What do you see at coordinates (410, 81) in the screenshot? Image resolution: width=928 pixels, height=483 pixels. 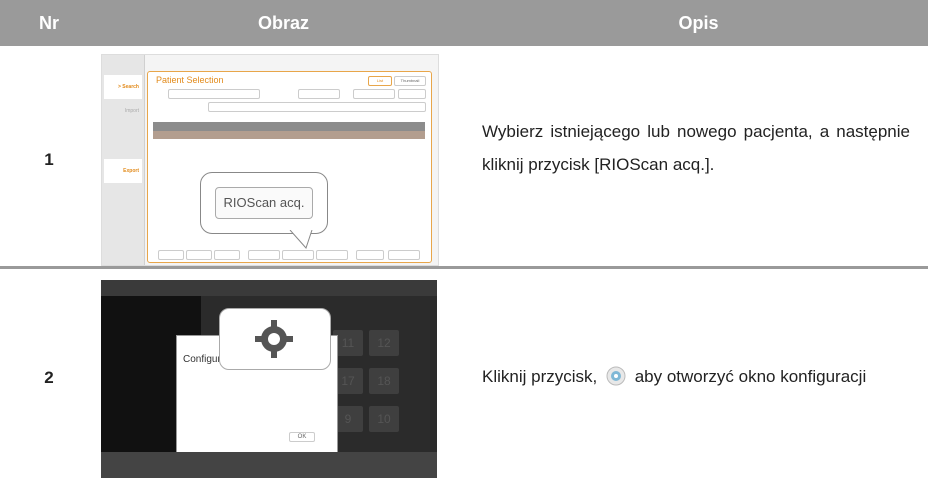 I see `thumbnail-toggle: Thumbnail` at bounding box center [410, 81].